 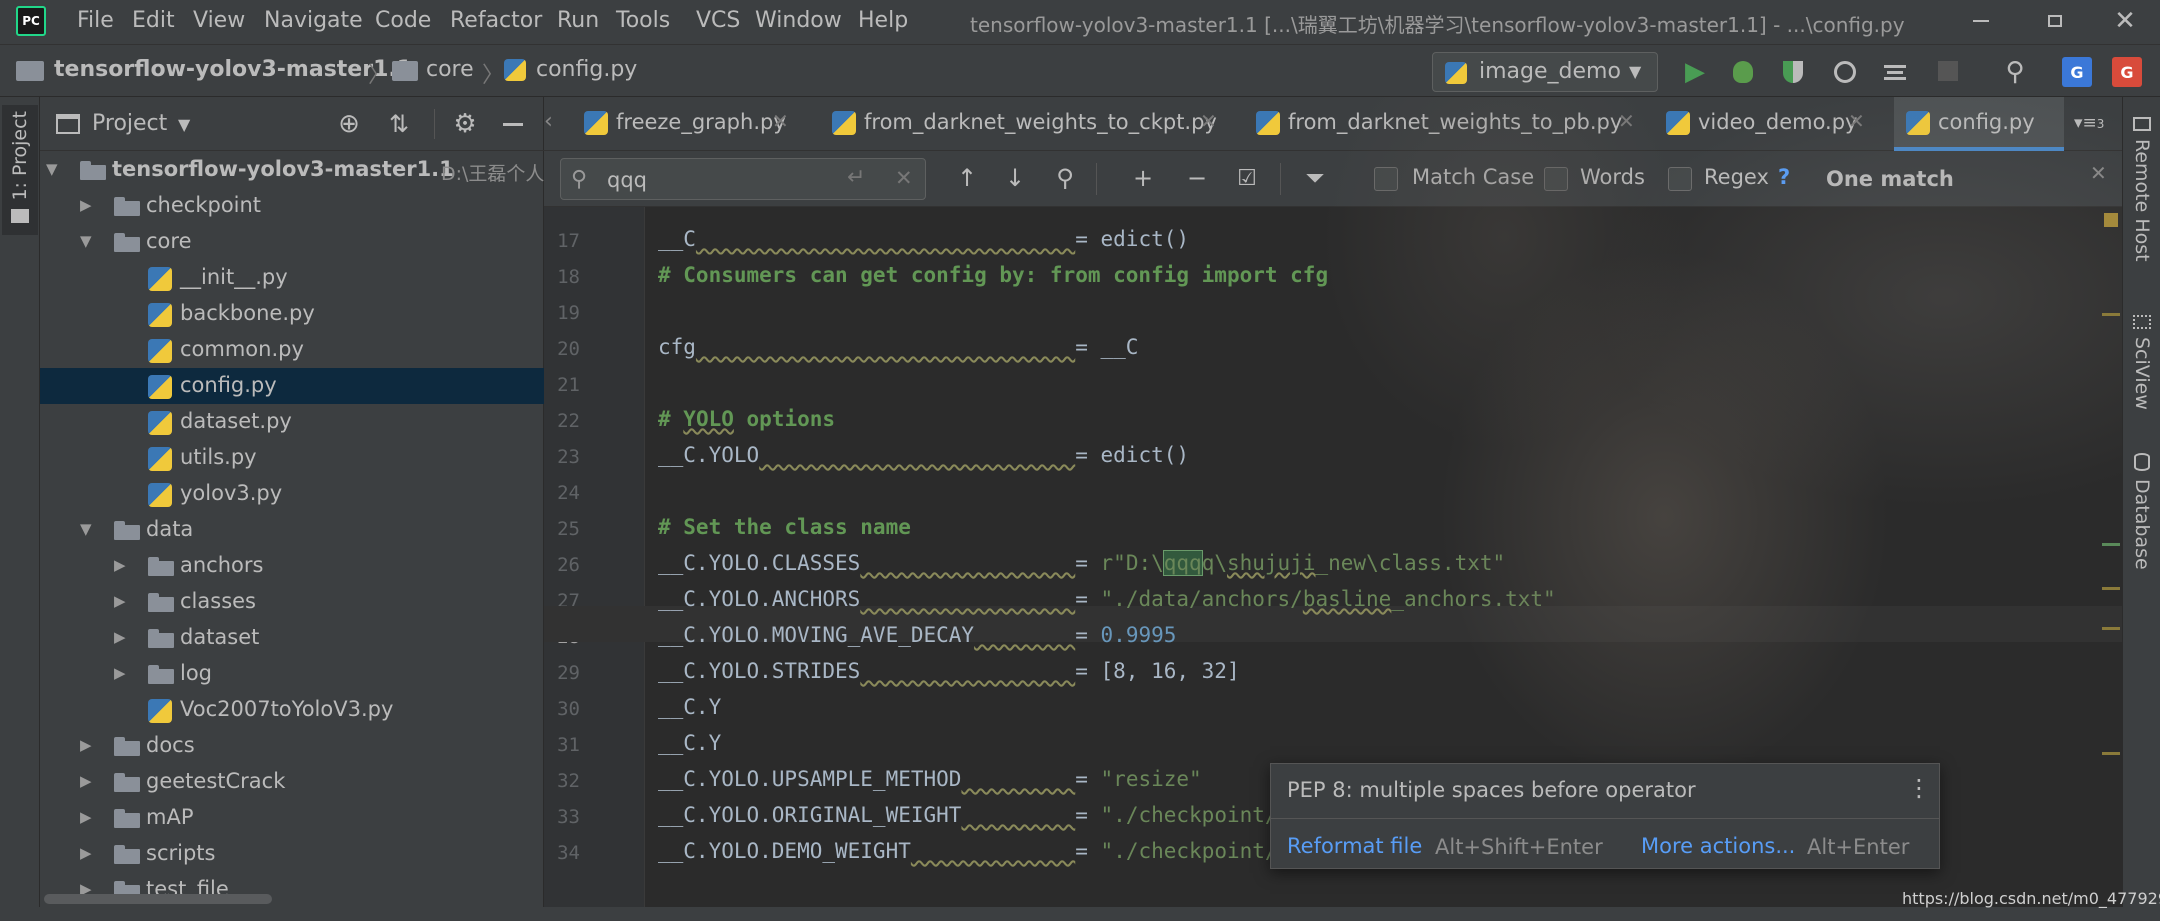 I want to click on tab-overflow-icon: ▾≡3, so click(x=2089, y=123).